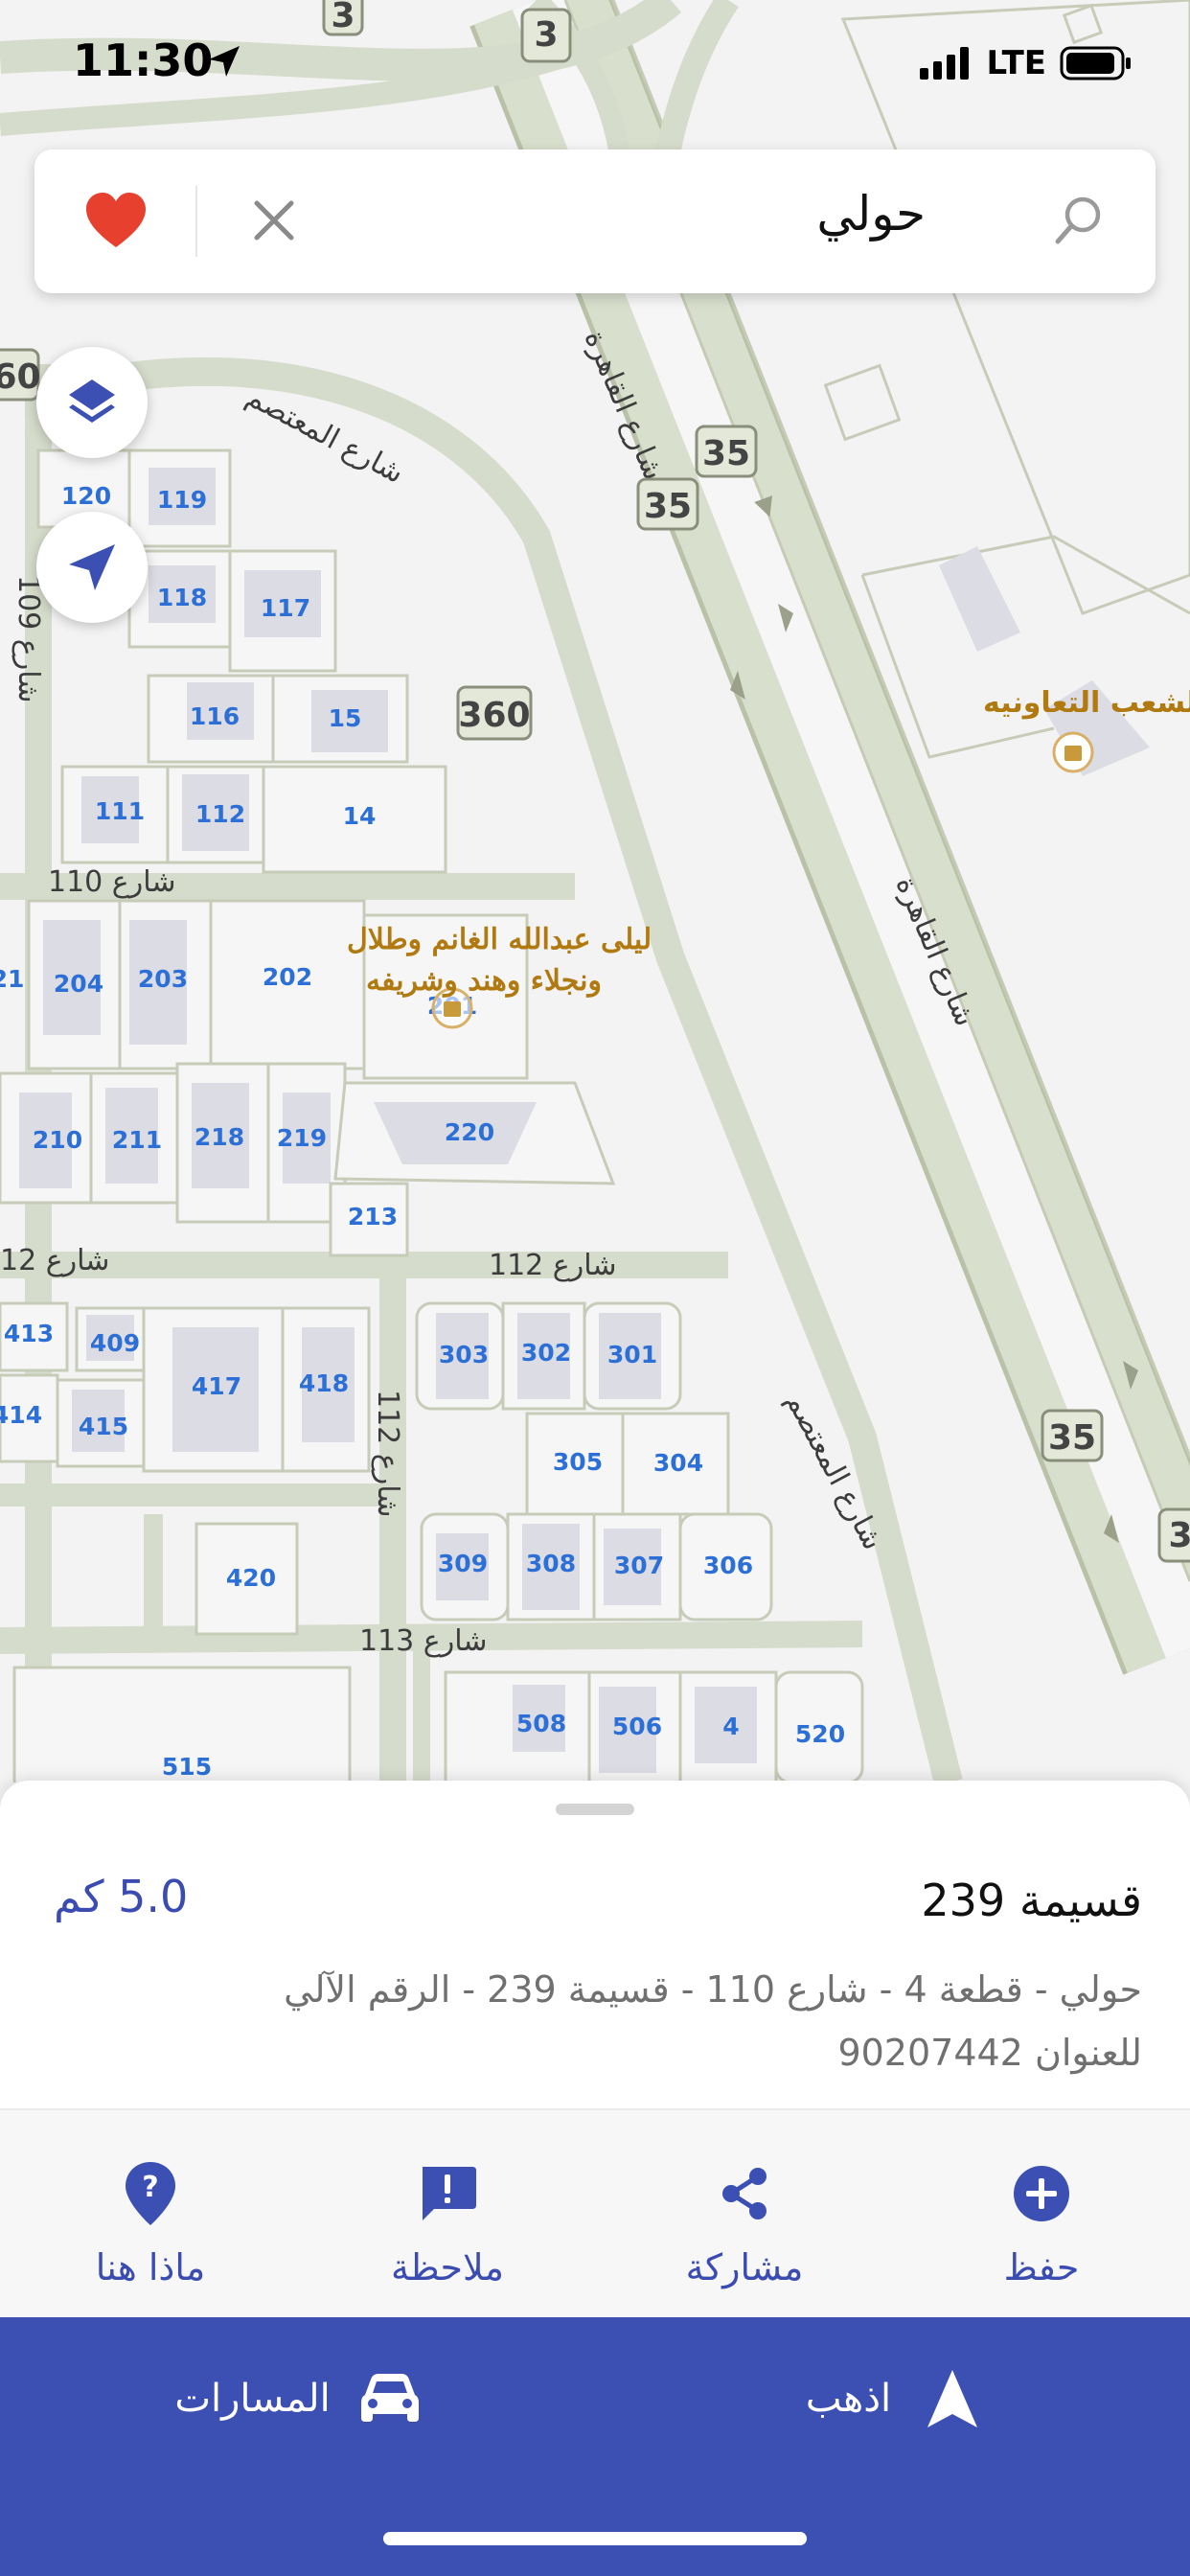 This screenshot has height=2576, width=1190. I want to click on svg-text: 303, so click(464, 1354).